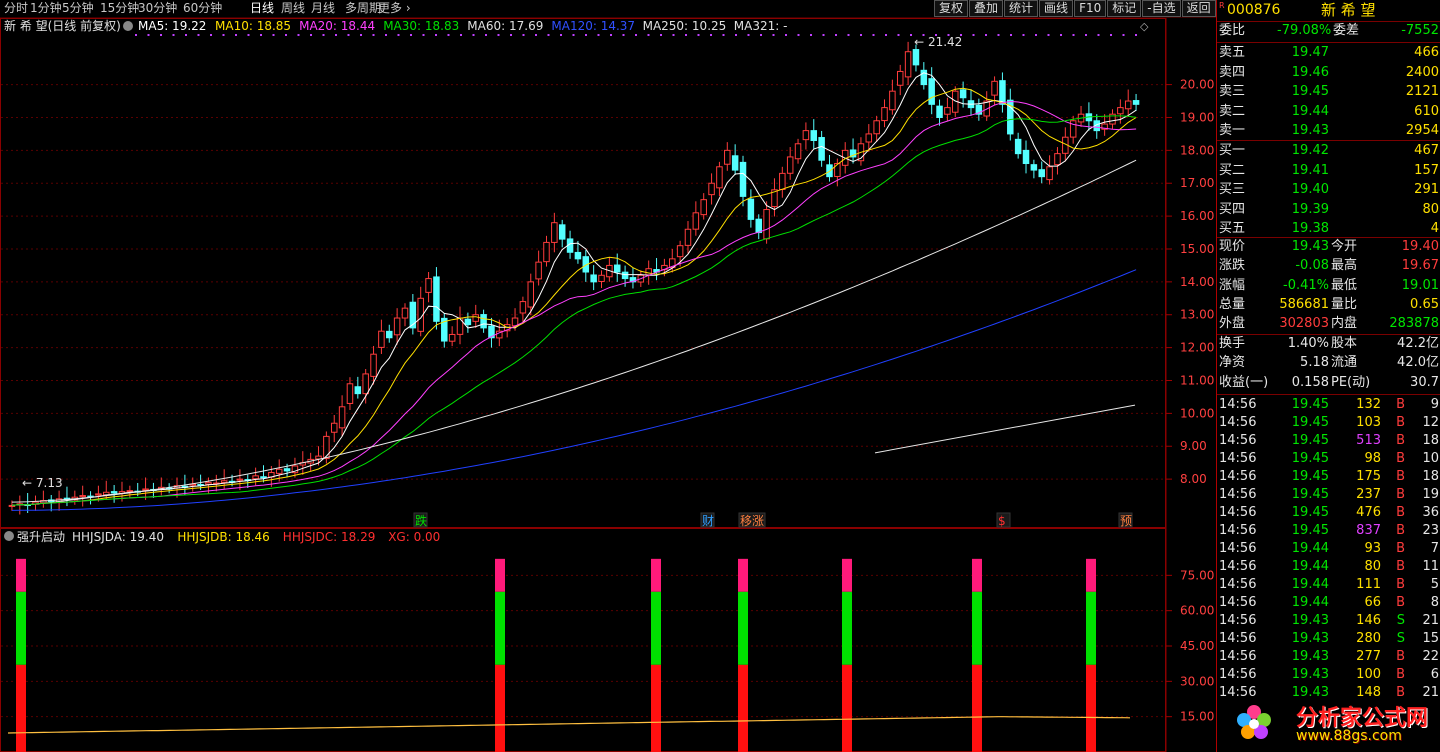  I want to click on ask-level-5: 卖五 19.47 466, so click(1329, 52).